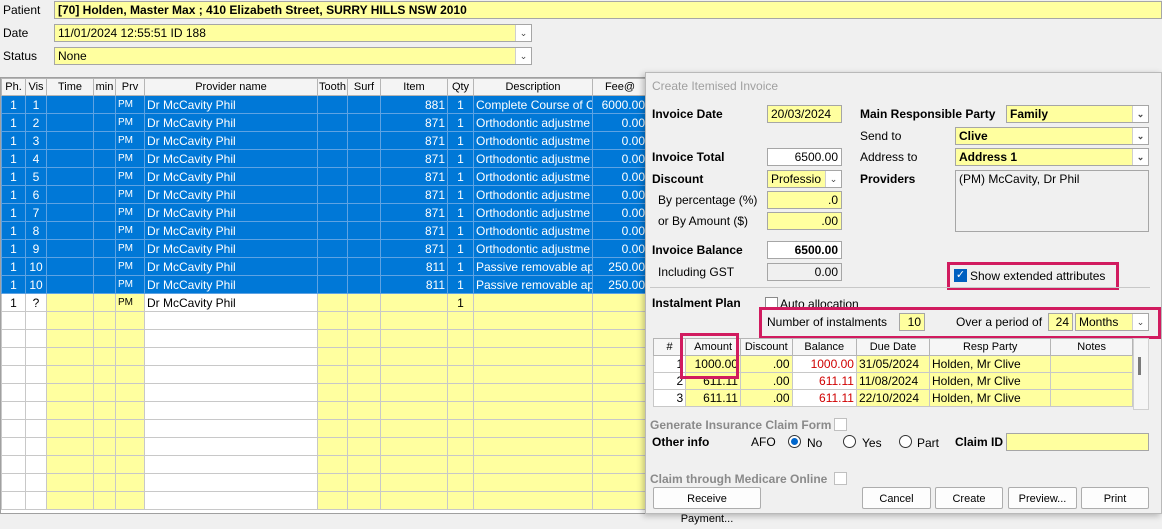  What do you see at coordinates (13, 87) in the screenshot?
I see `grid-header-0: Ph.` at bounding box center [13, 87].